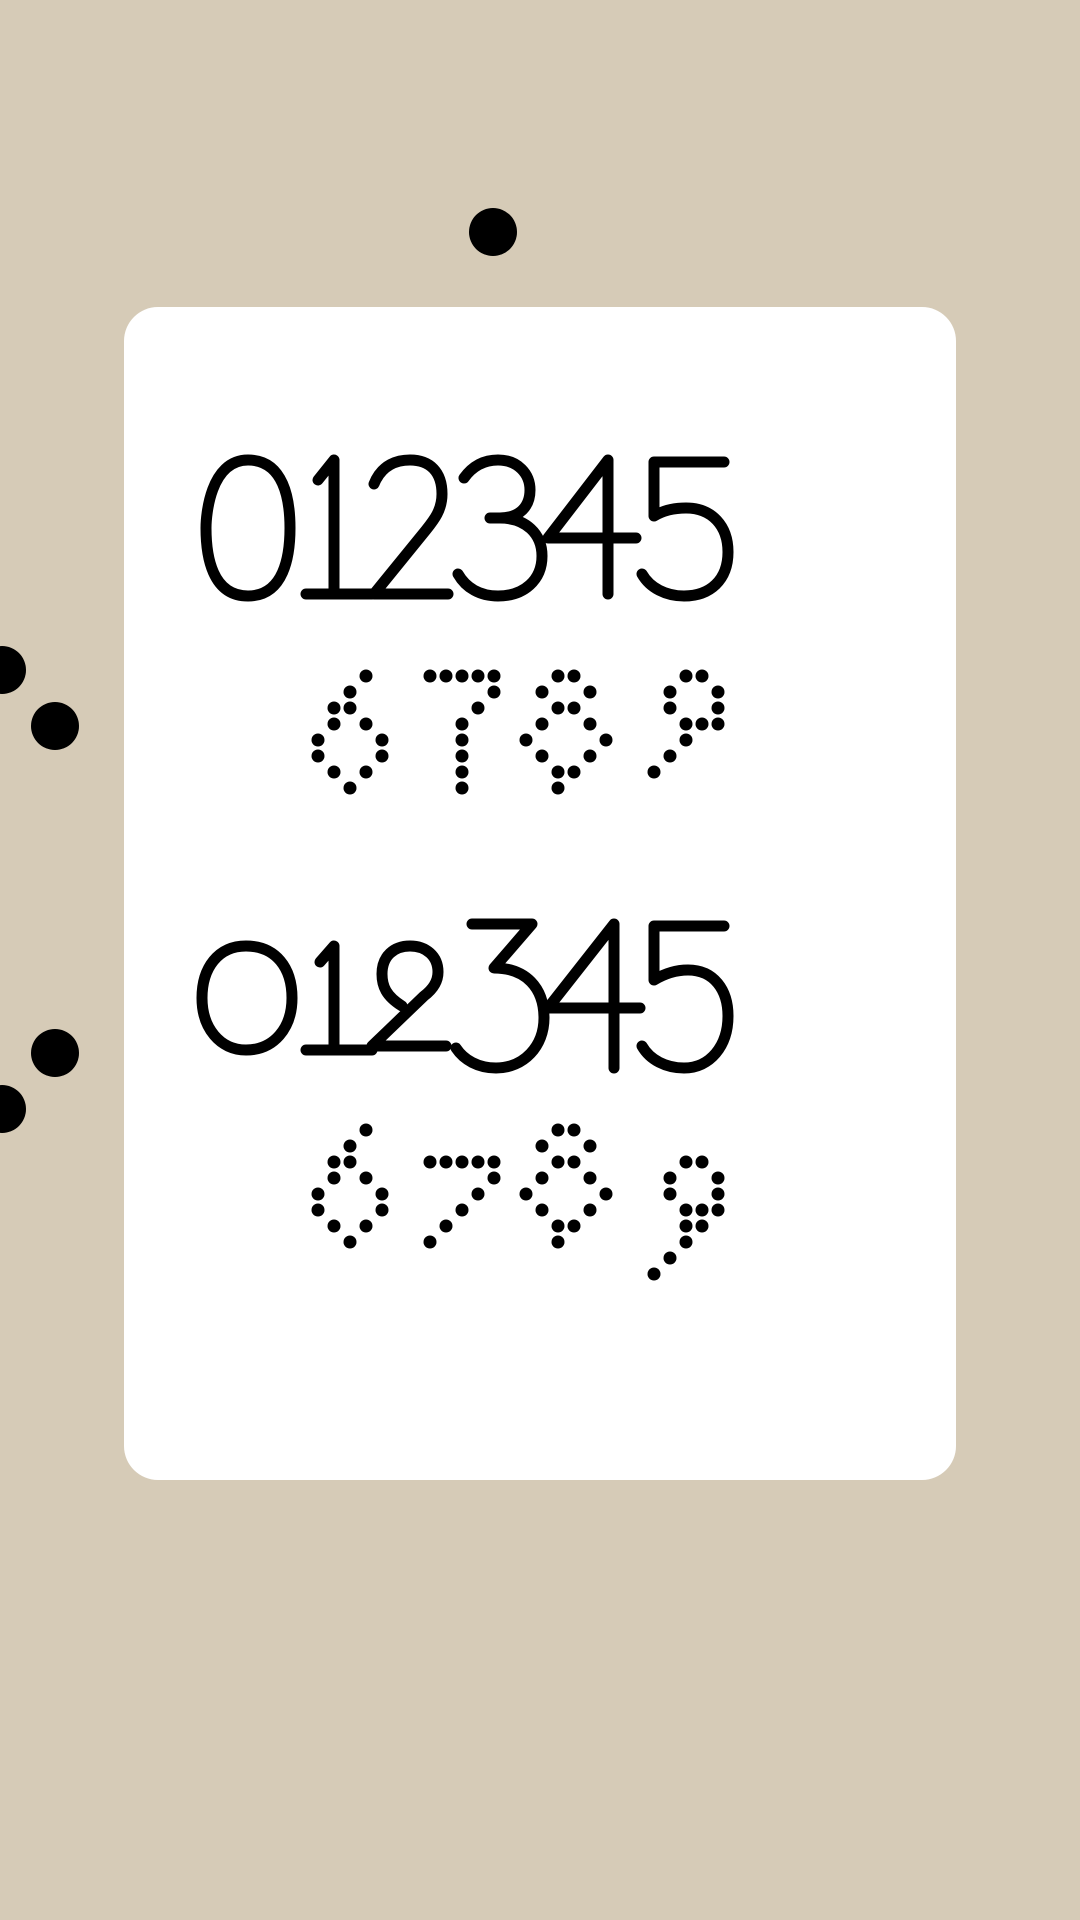 Image resolution: width=1080 pixels, height=1920 pixels. I want to click on dot-top, so click(493, 232).